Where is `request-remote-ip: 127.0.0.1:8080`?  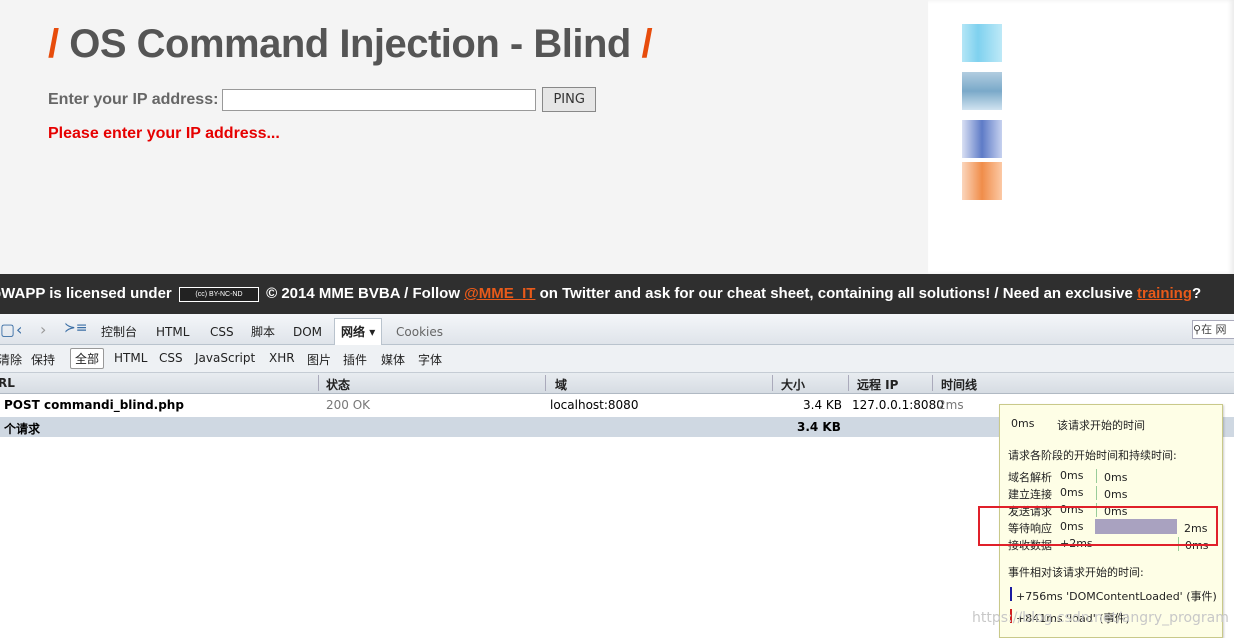 request-remote-ip: 127.0.0.1:8080 is located at coordinates (898, 405).